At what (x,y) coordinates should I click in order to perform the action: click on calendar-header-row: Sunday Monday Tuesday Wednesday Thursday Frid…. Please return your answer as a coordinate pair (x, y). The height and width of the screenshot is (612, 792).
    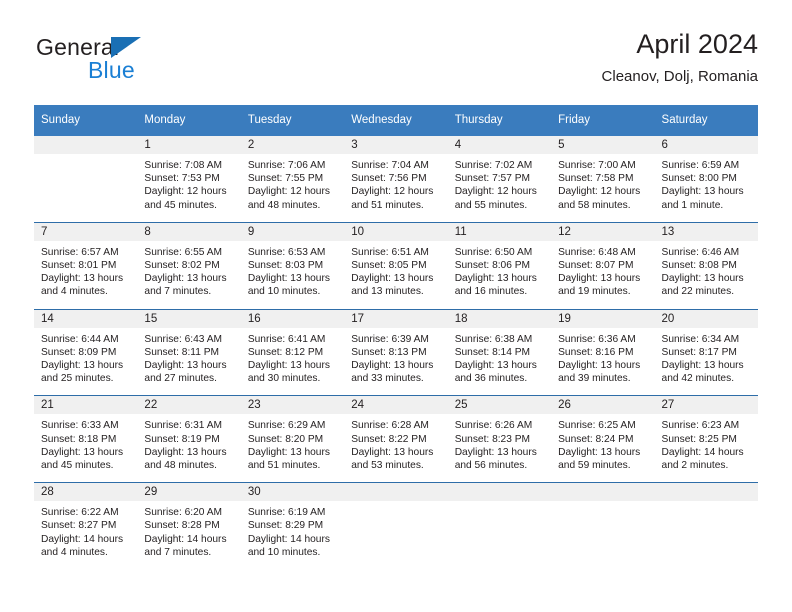
    Looking at the image, I should click on (396, 120).